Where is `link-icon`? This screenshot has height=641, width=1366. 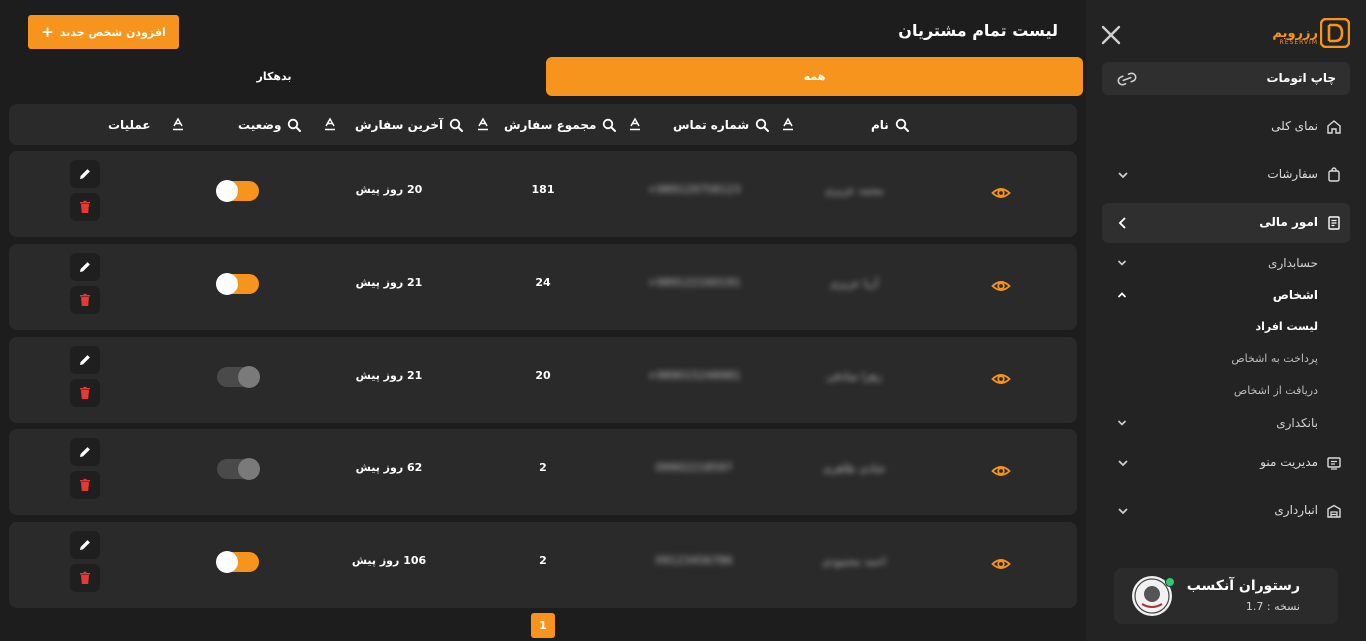 link-icon is located at coordinates (1127, 79).